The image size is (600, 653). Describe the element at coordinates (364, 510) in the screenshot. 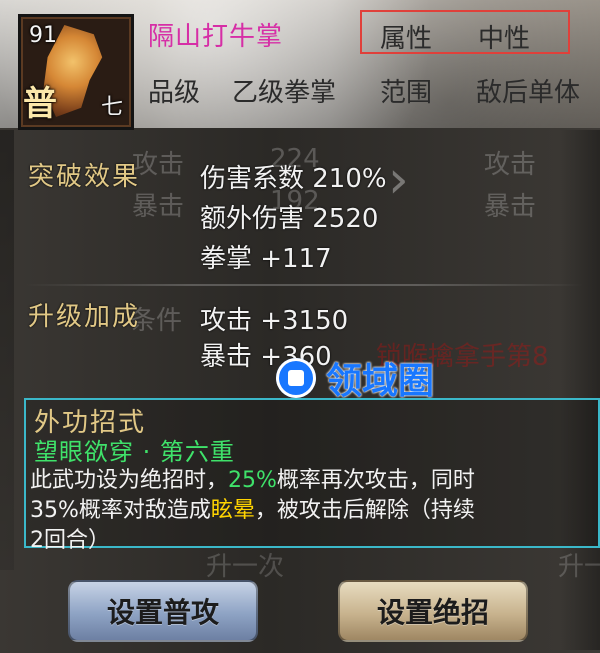

I see `external-desc-part-4: ，被攻击后解除（持续` at that location.